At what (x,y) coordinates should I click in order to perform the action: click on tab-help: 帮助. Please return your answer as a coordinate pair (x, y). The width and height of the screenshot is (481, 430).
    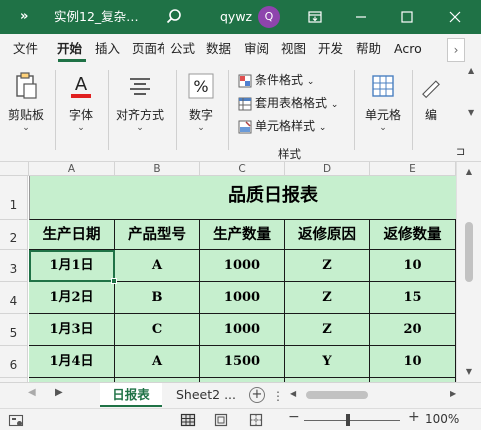
    Looking at the image, I should click on (371, 49).